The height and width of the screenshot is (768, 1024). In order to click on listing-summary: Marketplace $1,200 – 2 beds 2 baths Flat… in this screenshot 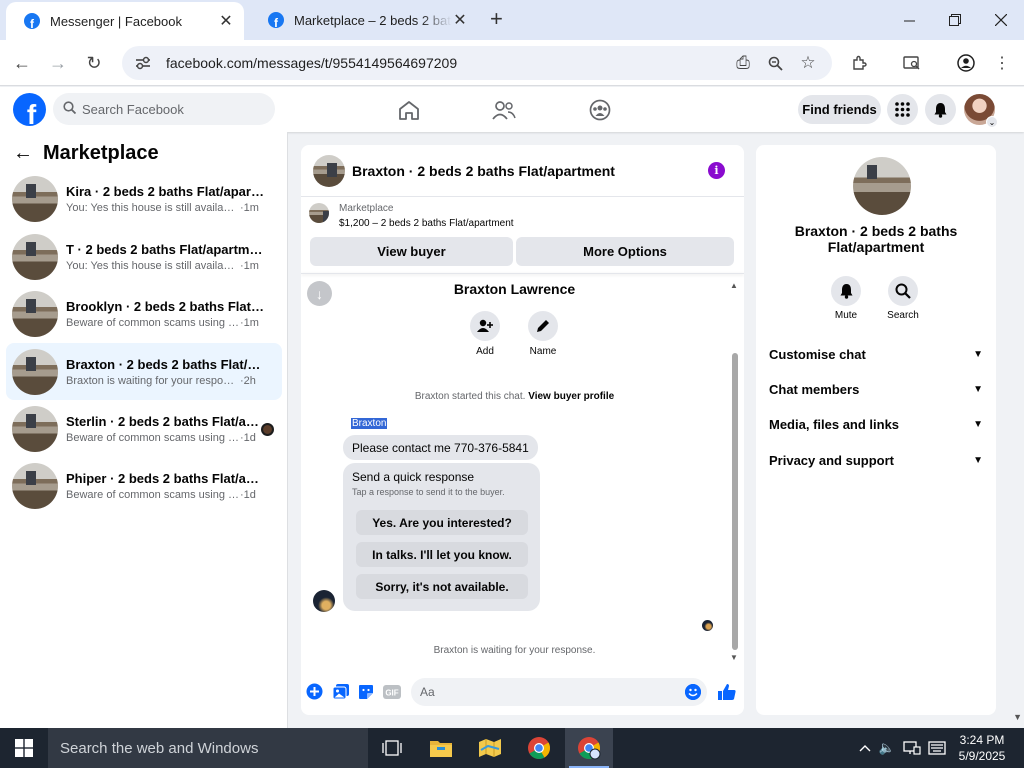, I will do `click(411, 216)`.